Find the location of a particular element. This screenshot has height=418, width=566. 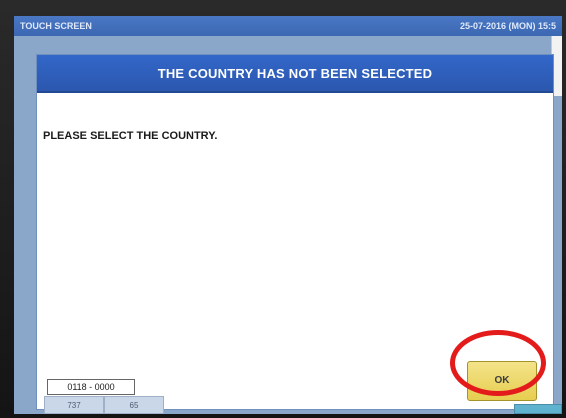

top-bar-datetime: 25-07-2016 (MON) 15:5 is located at coordinates (507, 26).